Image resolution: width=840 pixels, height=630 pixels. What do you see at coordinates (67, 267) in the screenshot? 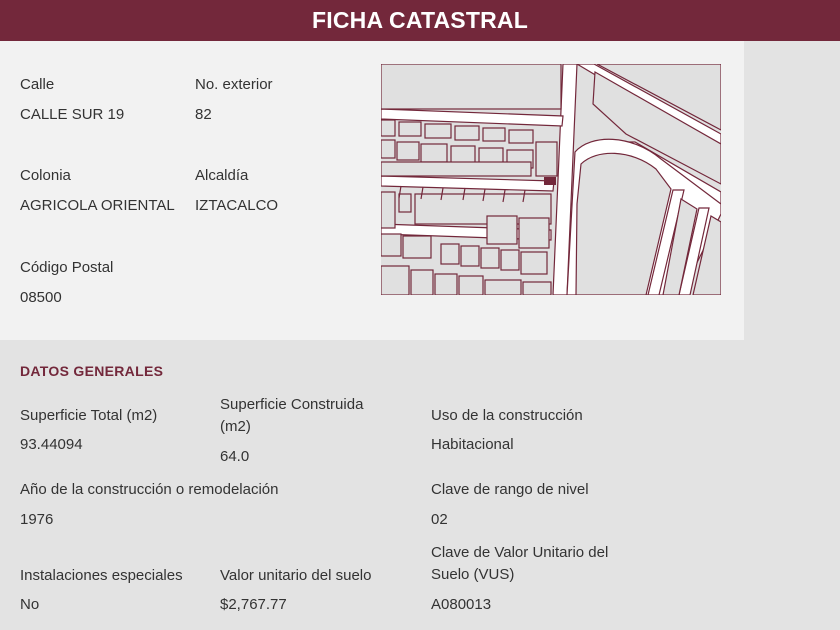
I see `codigo-postal-label: Código Postal` at bounding box center [67, 267].